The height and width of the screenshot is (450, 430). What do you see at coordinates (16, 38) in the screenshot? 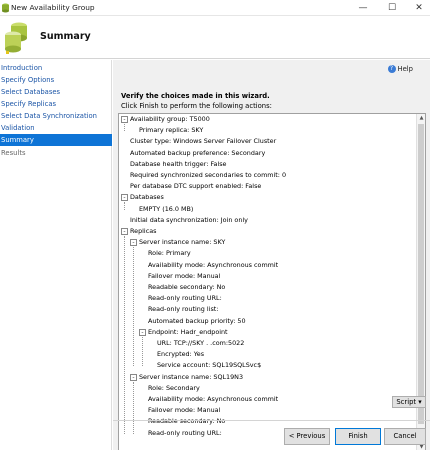
I see `database-cluster-icon` at bounding box center [16, 38].